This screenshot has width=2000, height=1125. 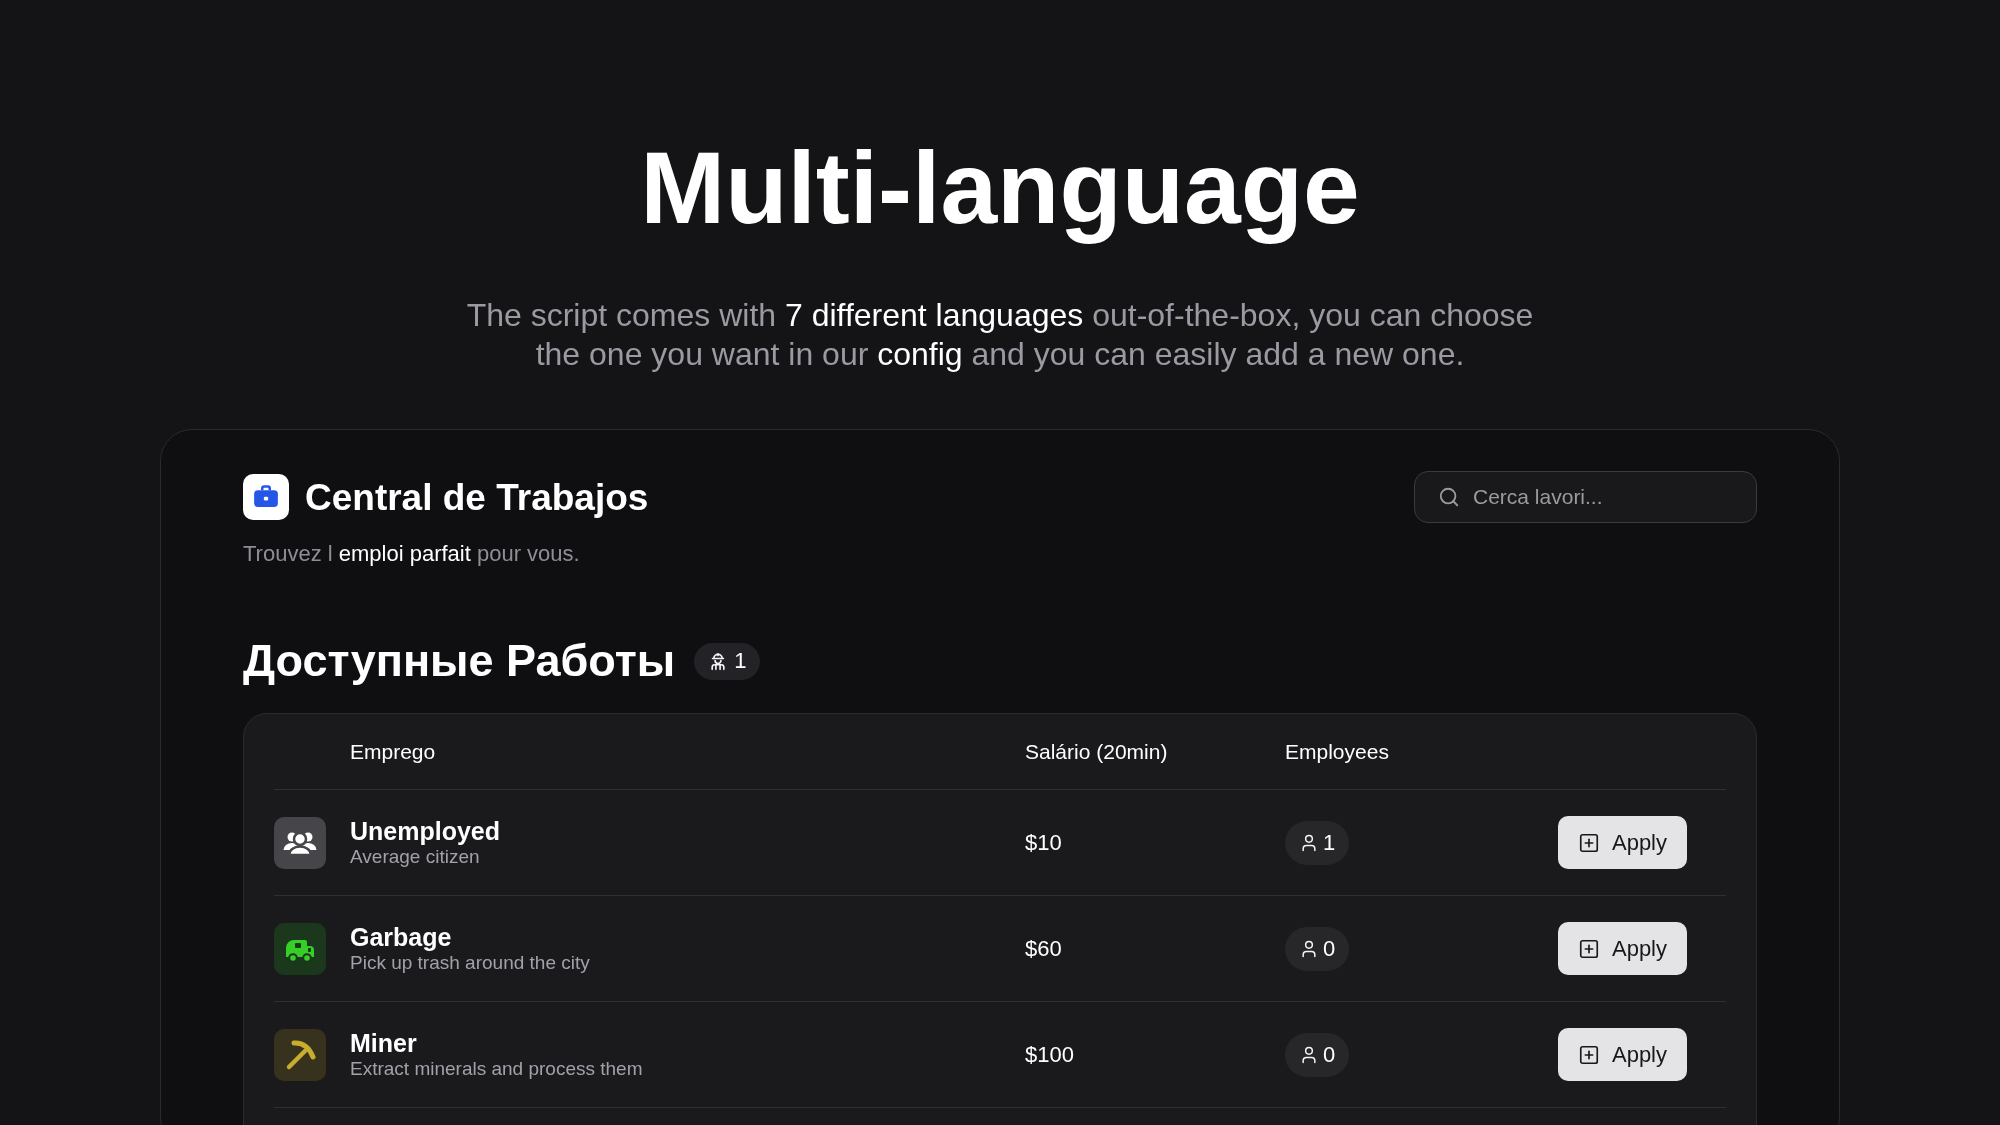 What do you see at coordinates (459, 661) in the screenshot?
I see `jobs-heading: Доступные Работы` at bounding box center [459, 661].